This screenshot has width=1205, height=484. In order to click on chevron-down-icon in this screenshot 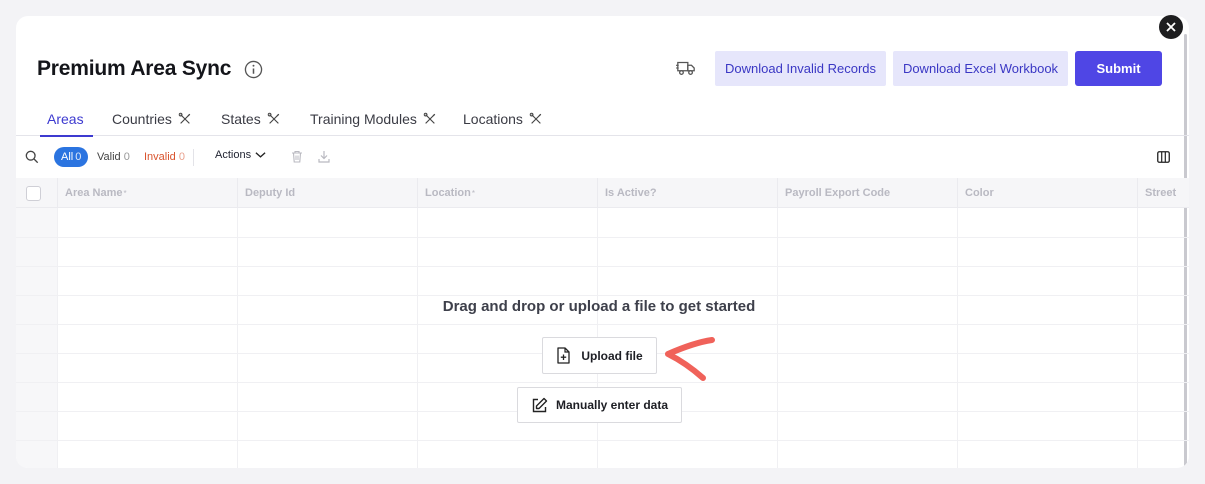, I will do `click(260, 155)`.